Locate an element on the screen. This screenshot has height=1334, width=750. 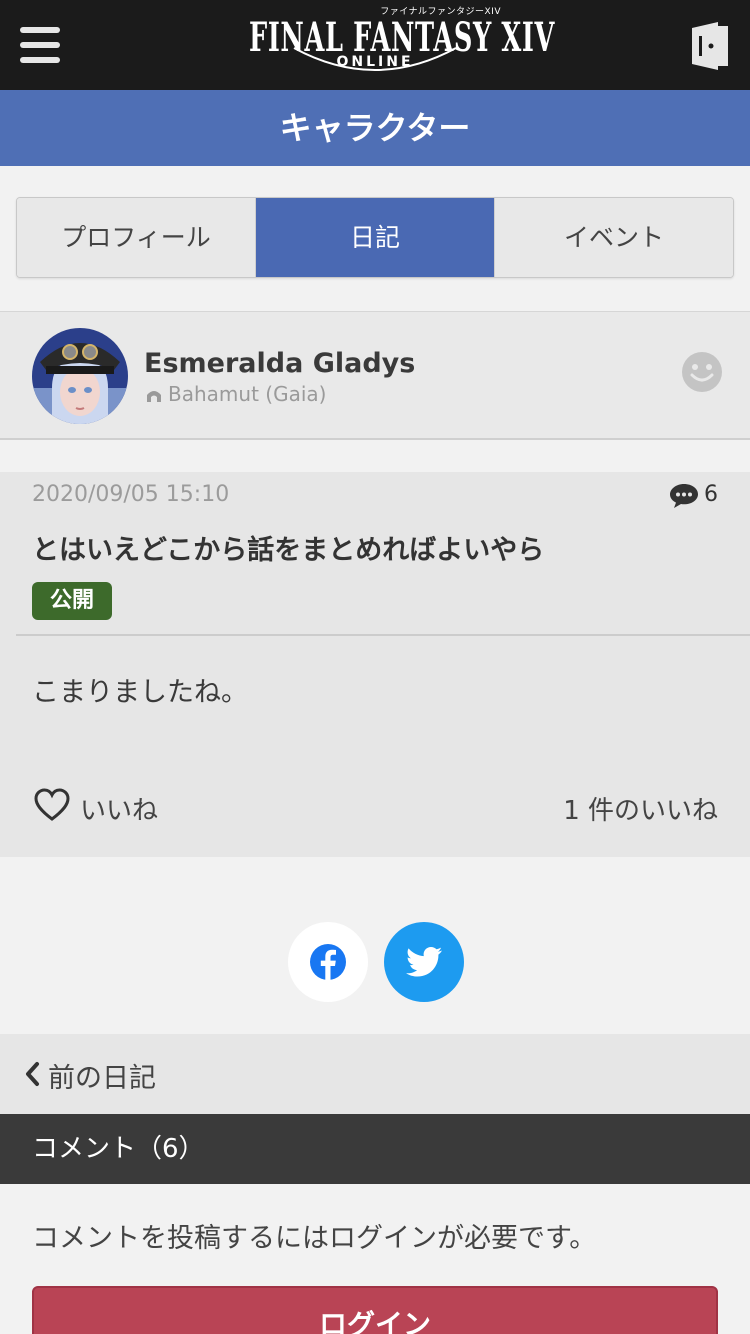
comment-bubble-icon is located at coordinates (684, 496).